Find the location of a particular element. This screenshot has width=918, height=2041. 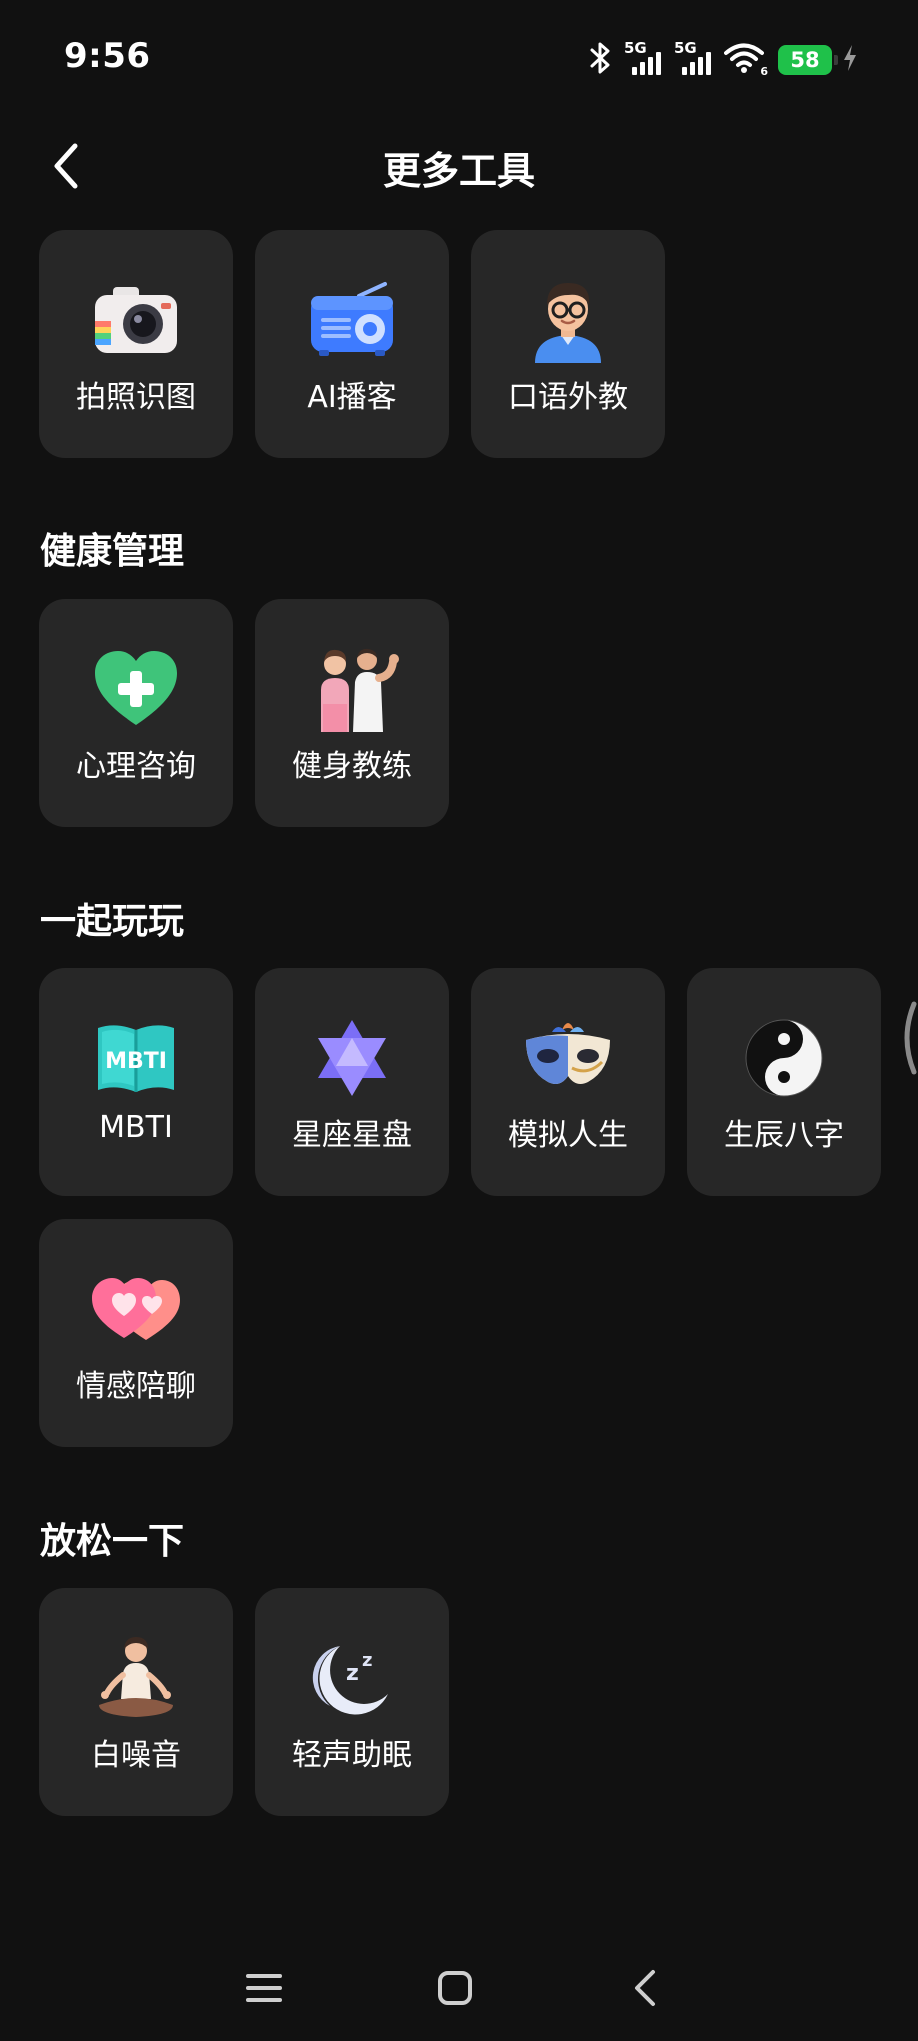

double-heart-icon is located at coordinates (136, 1309).